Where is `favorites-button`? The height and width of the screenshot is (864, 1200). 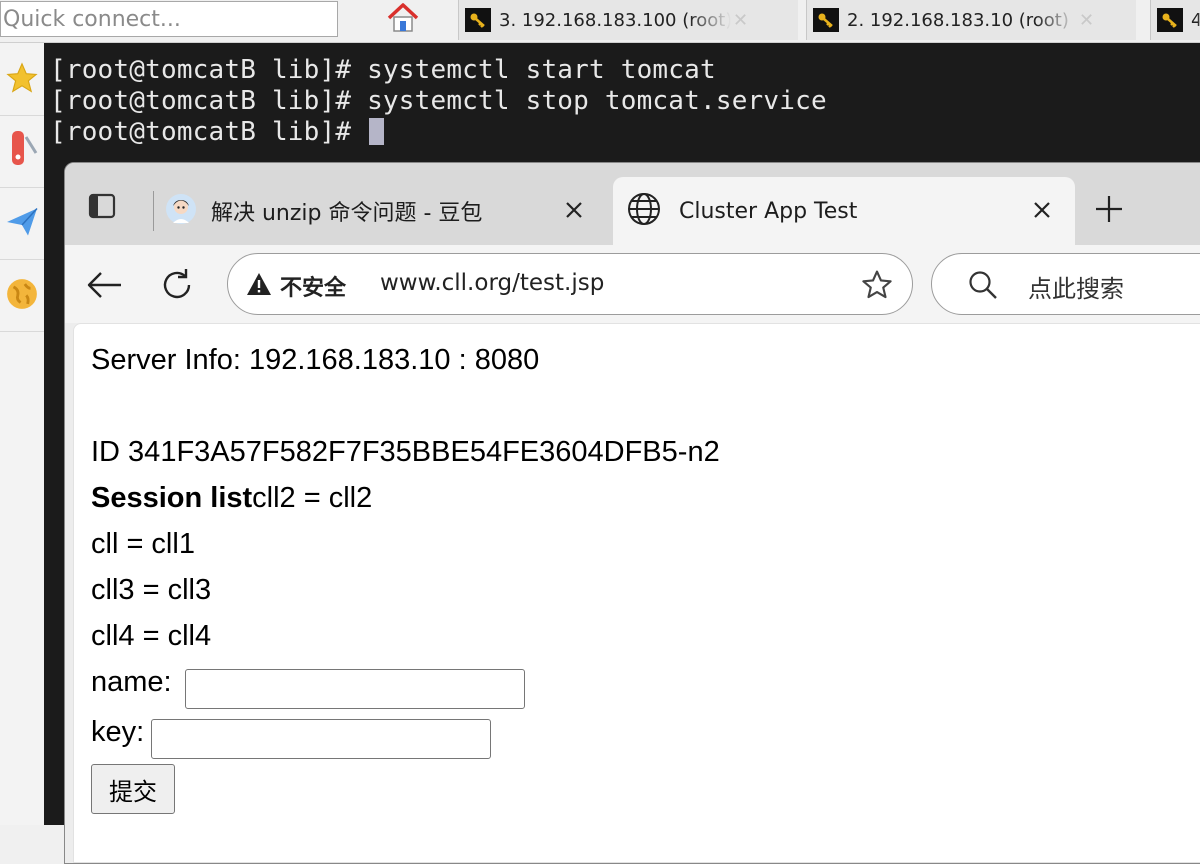
favorites-button is located at coordinates (22, 80).